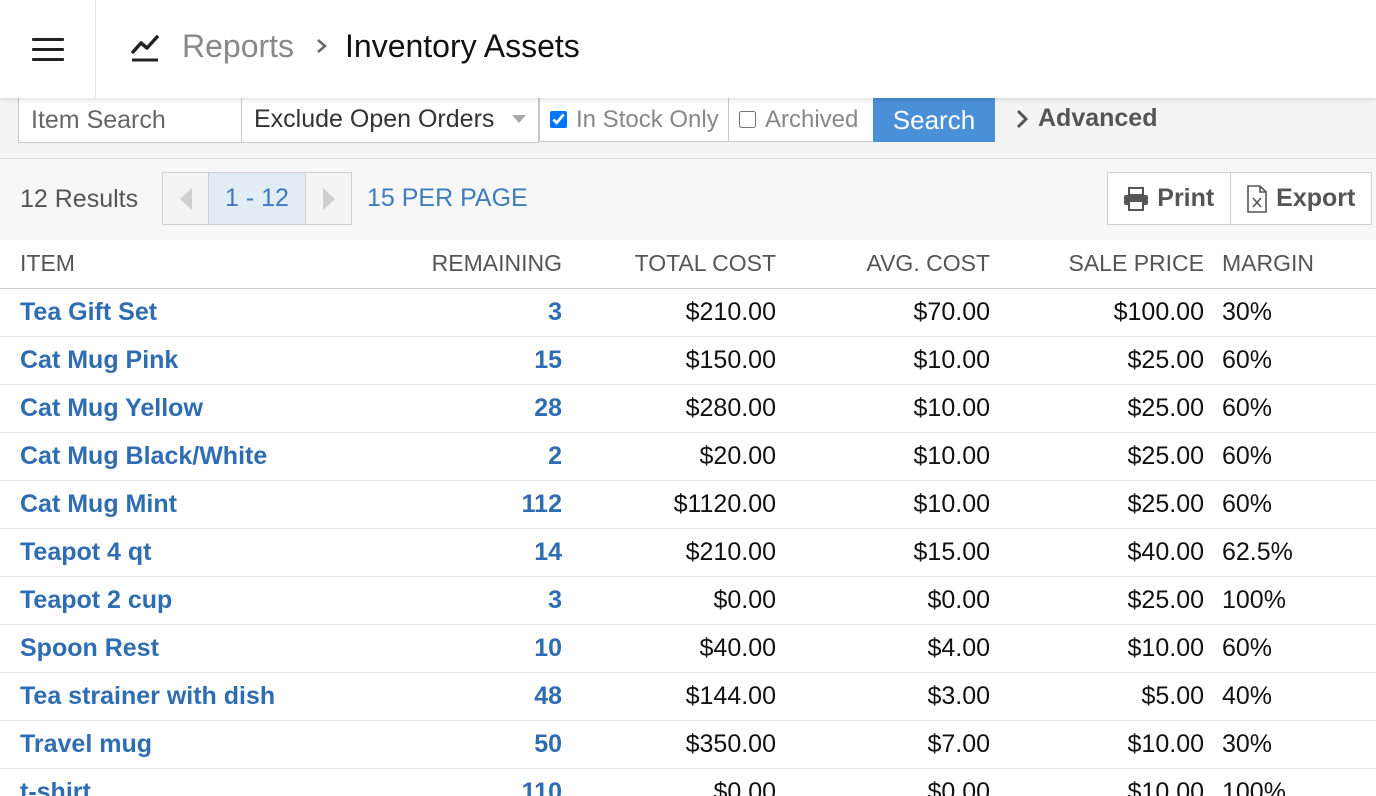 The image size is (1376, 796). Describe the element at coordinates (1097, 552) in the screenshot. I see `sale-price-cell: $40.00` at that location.